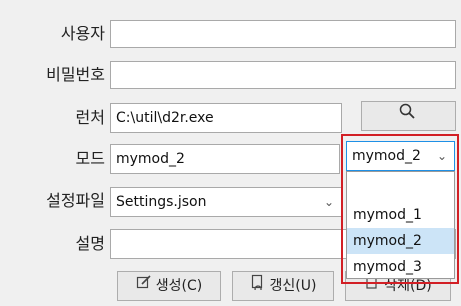 Image resolution: width=461 pixels, height=306 pixels. I want to click on edit-icon, so click(144, 286).